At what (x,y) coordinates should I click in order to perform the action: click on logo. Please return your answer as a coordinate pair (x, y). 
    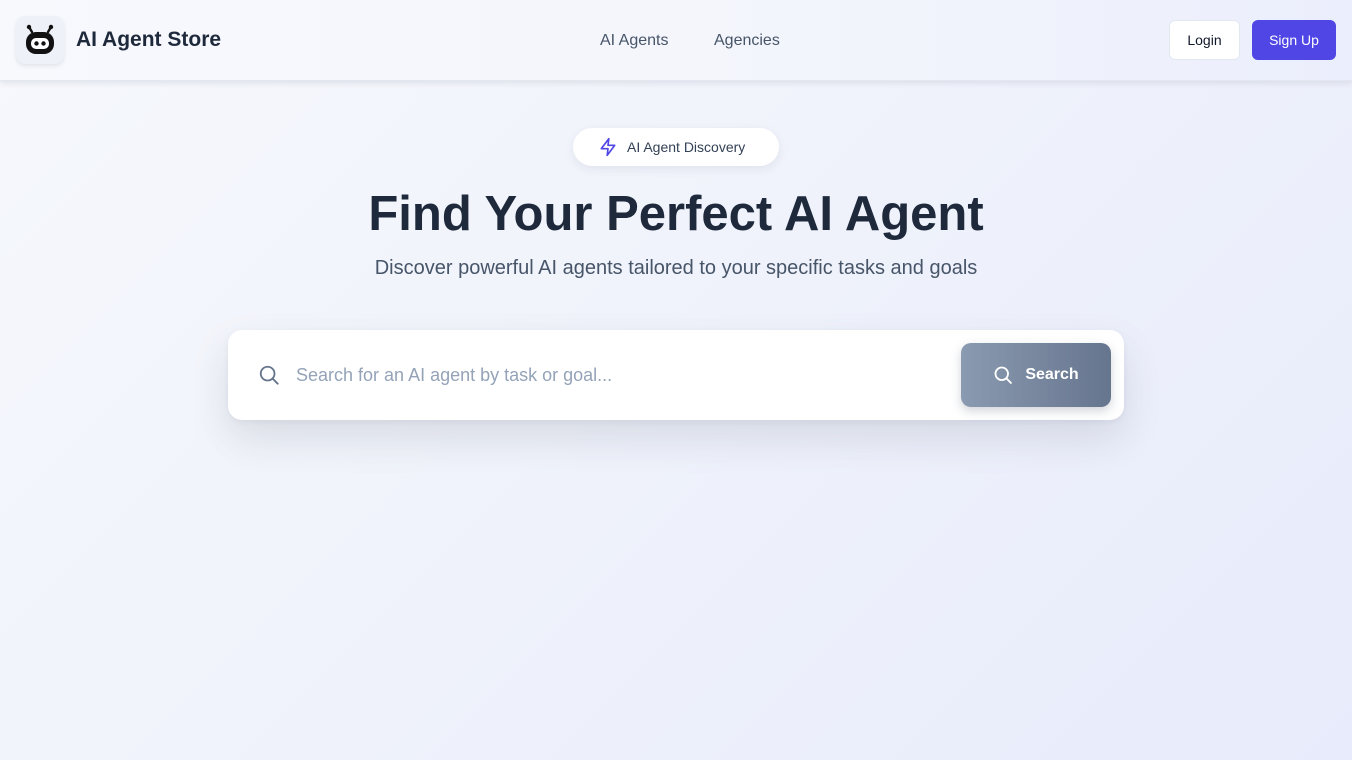
    Looking at the image, I should click on (40, 40).